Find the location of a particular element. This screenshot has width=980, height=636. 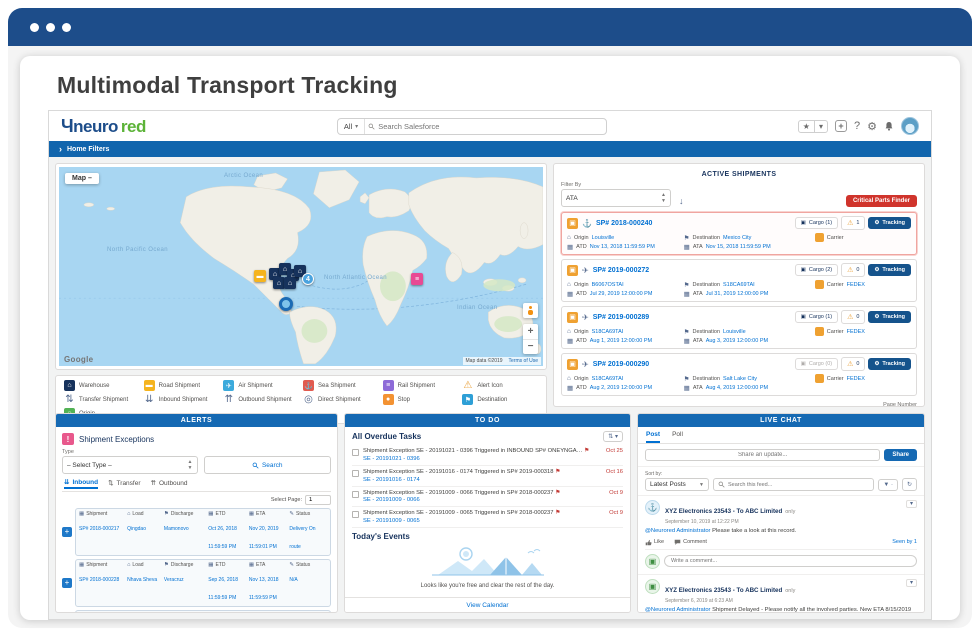

global-search: All ▾ is located at coordinates (471, 126).